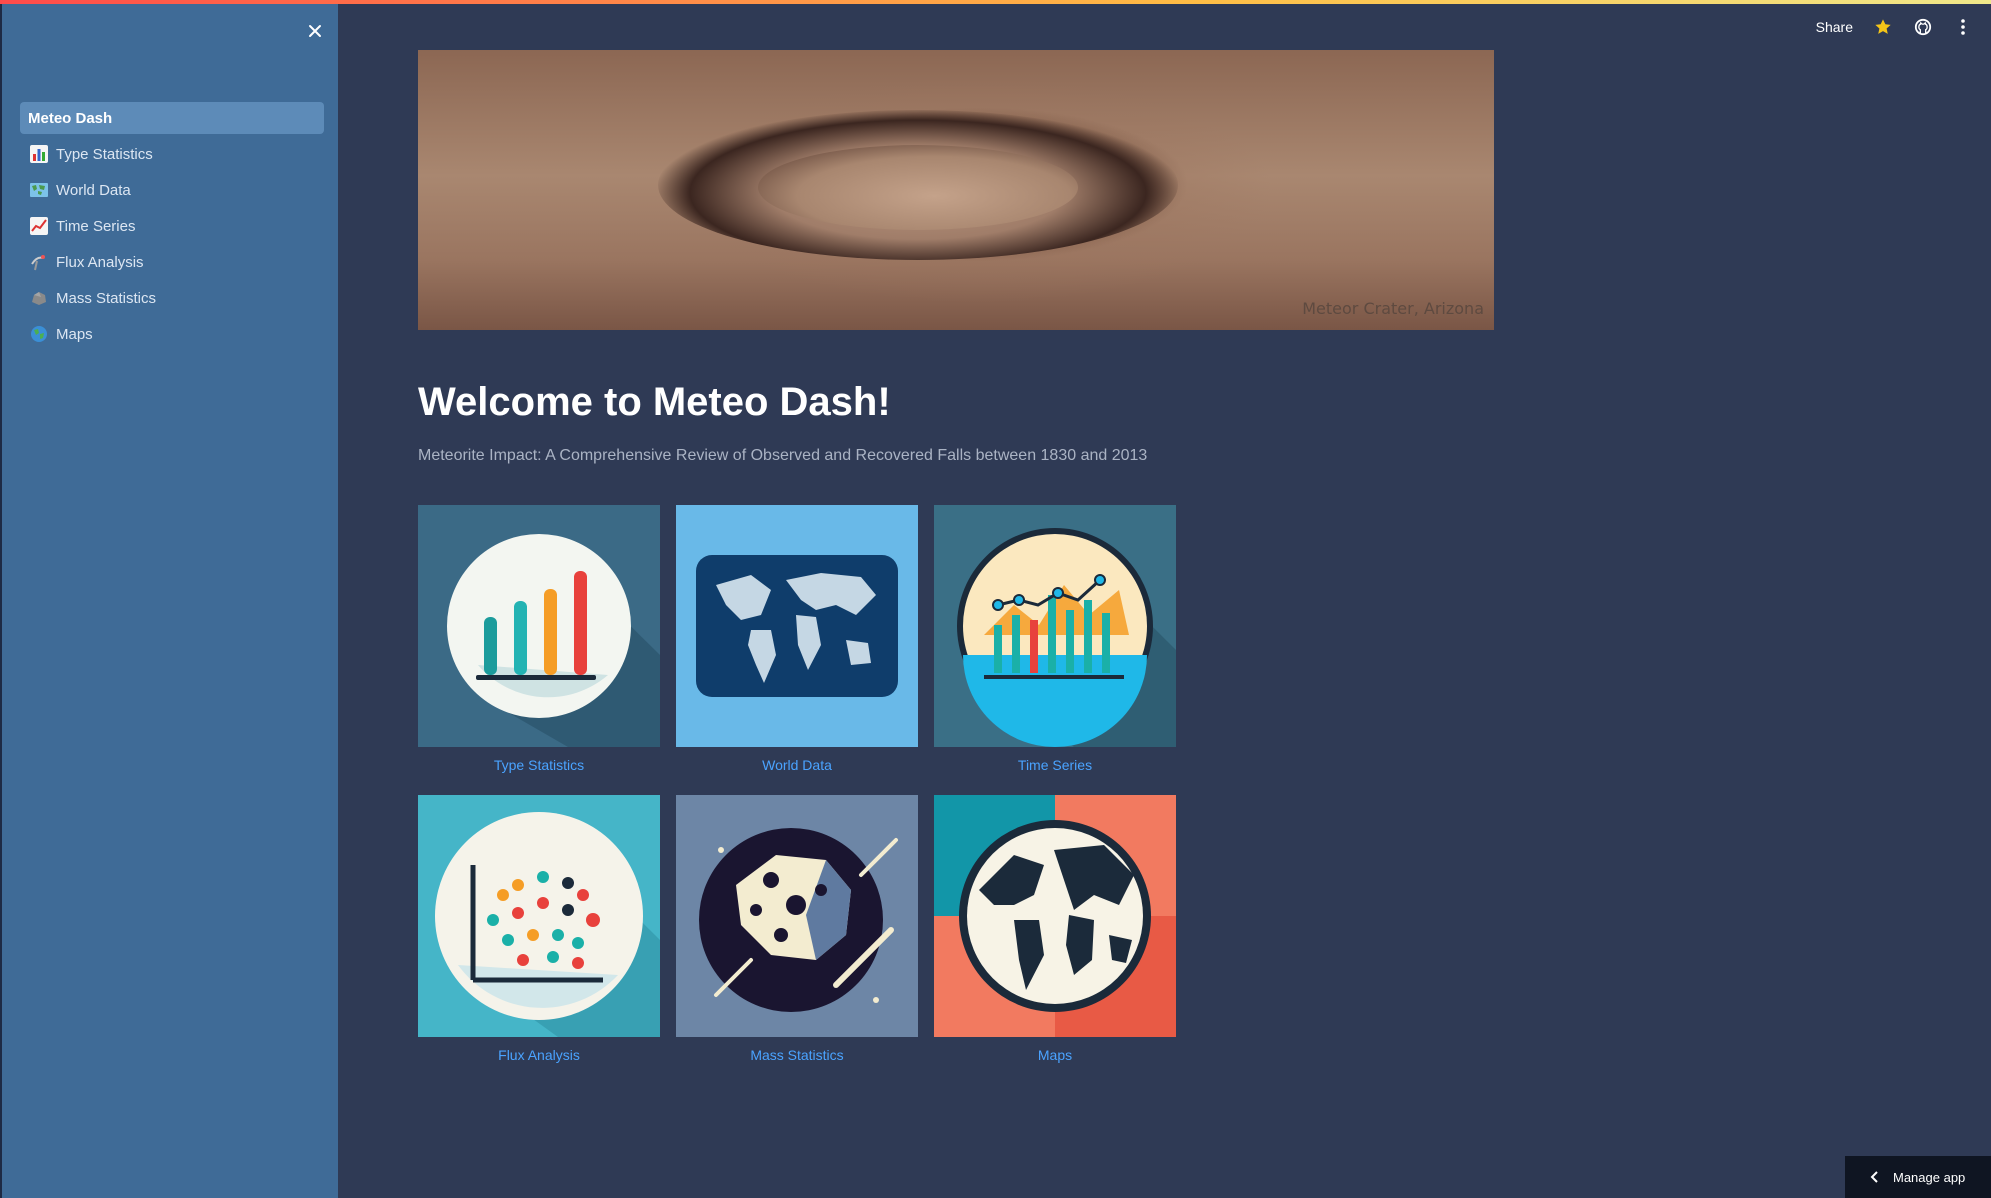  Describe the element at coordinates (797, 916) in the screenshot. I see `meteorite-illustration` at that location.